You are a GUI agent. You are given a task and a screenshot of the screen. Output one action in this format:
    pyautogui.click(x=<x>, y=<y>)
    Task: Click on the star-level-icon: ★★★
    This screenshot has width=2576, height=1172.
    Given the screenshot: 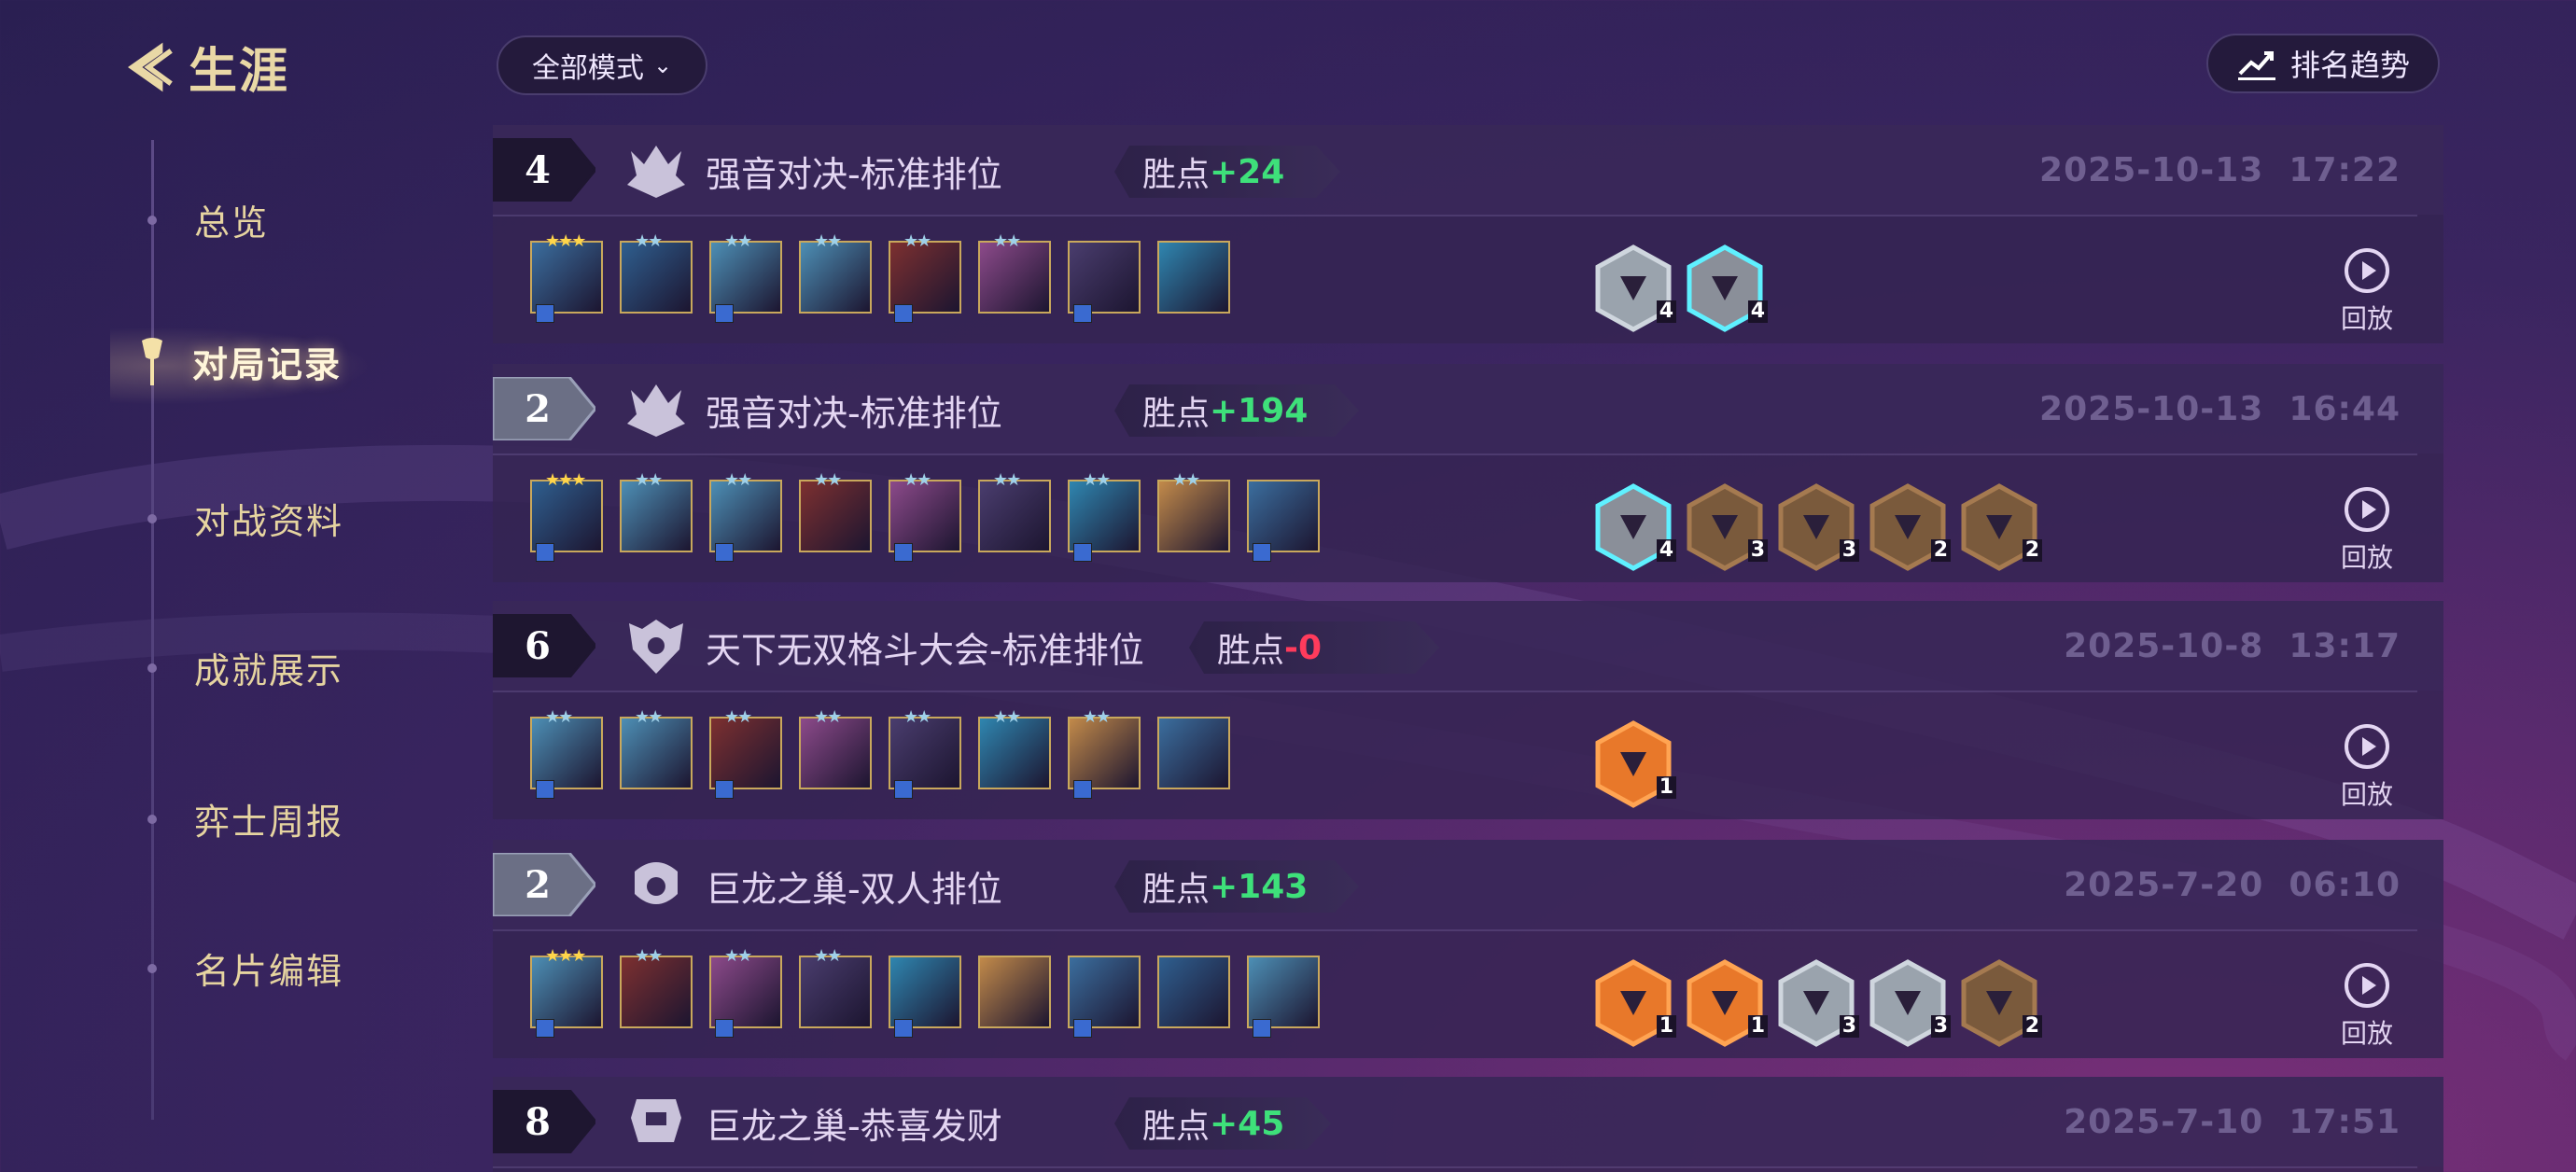 What is the action you would take?
    pyautogui.click(x=565, y=956)
    